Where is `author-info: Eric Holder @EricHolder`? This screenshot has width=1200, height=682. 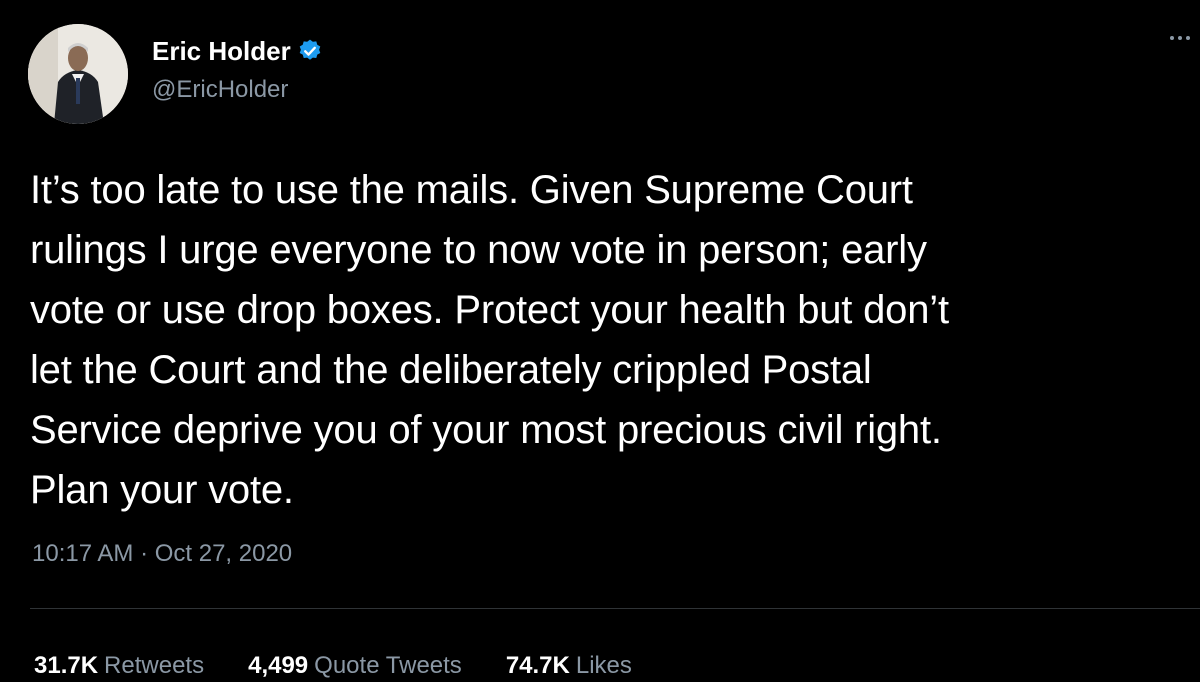
author-info: Eric Holder @EricHolder is located at coordinates (237, 70).